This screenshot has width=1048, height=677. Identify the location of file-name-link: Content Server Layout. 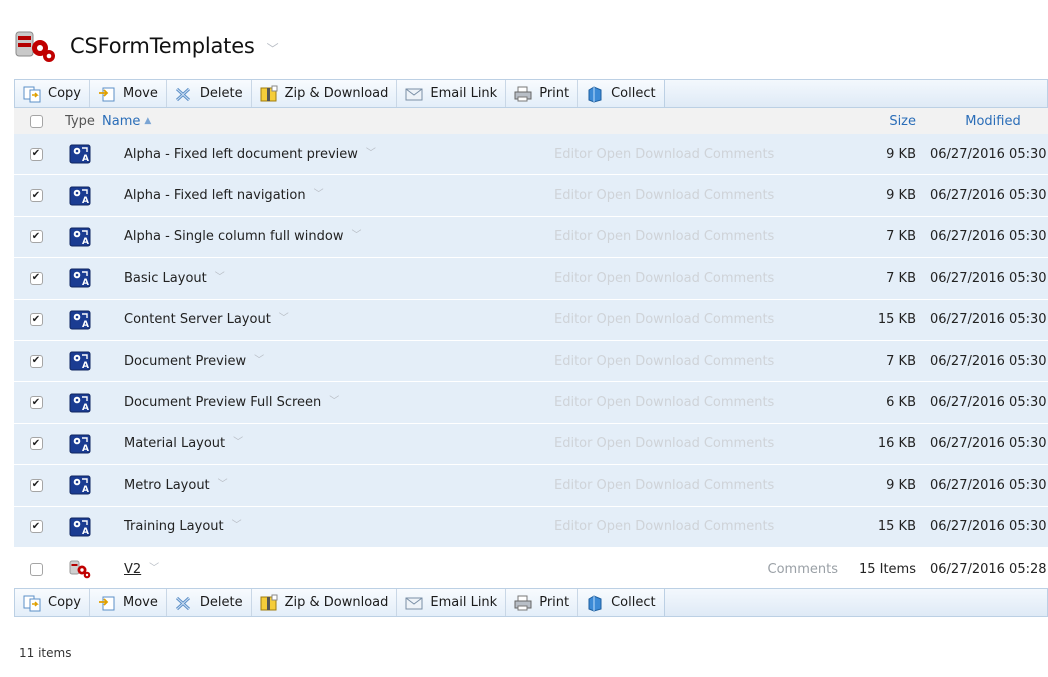
(197, 319).